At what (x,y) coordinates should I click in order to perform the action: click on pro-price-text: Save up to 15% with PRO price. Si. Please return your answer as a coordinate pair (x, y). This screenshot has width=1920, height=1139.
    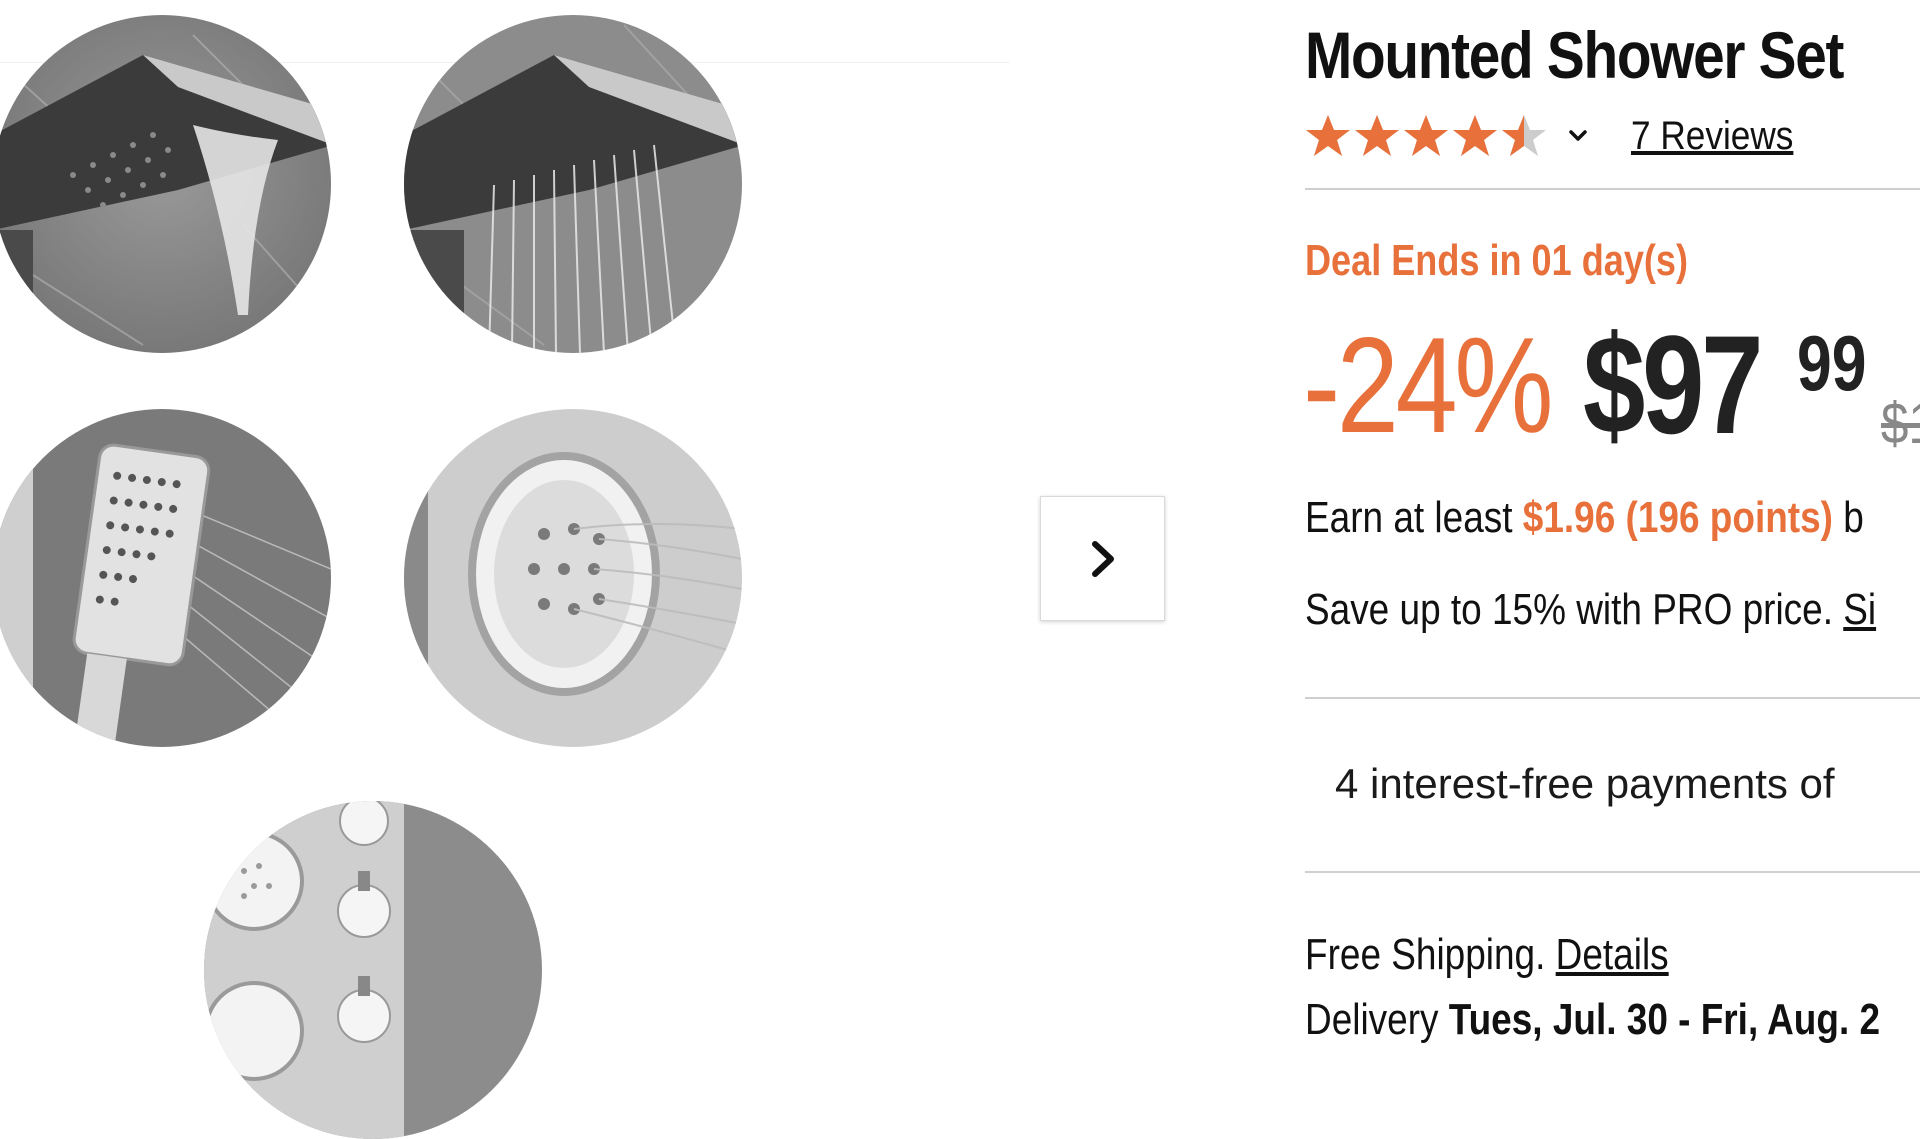
    Looking at the image, I should click on (1590, 610).